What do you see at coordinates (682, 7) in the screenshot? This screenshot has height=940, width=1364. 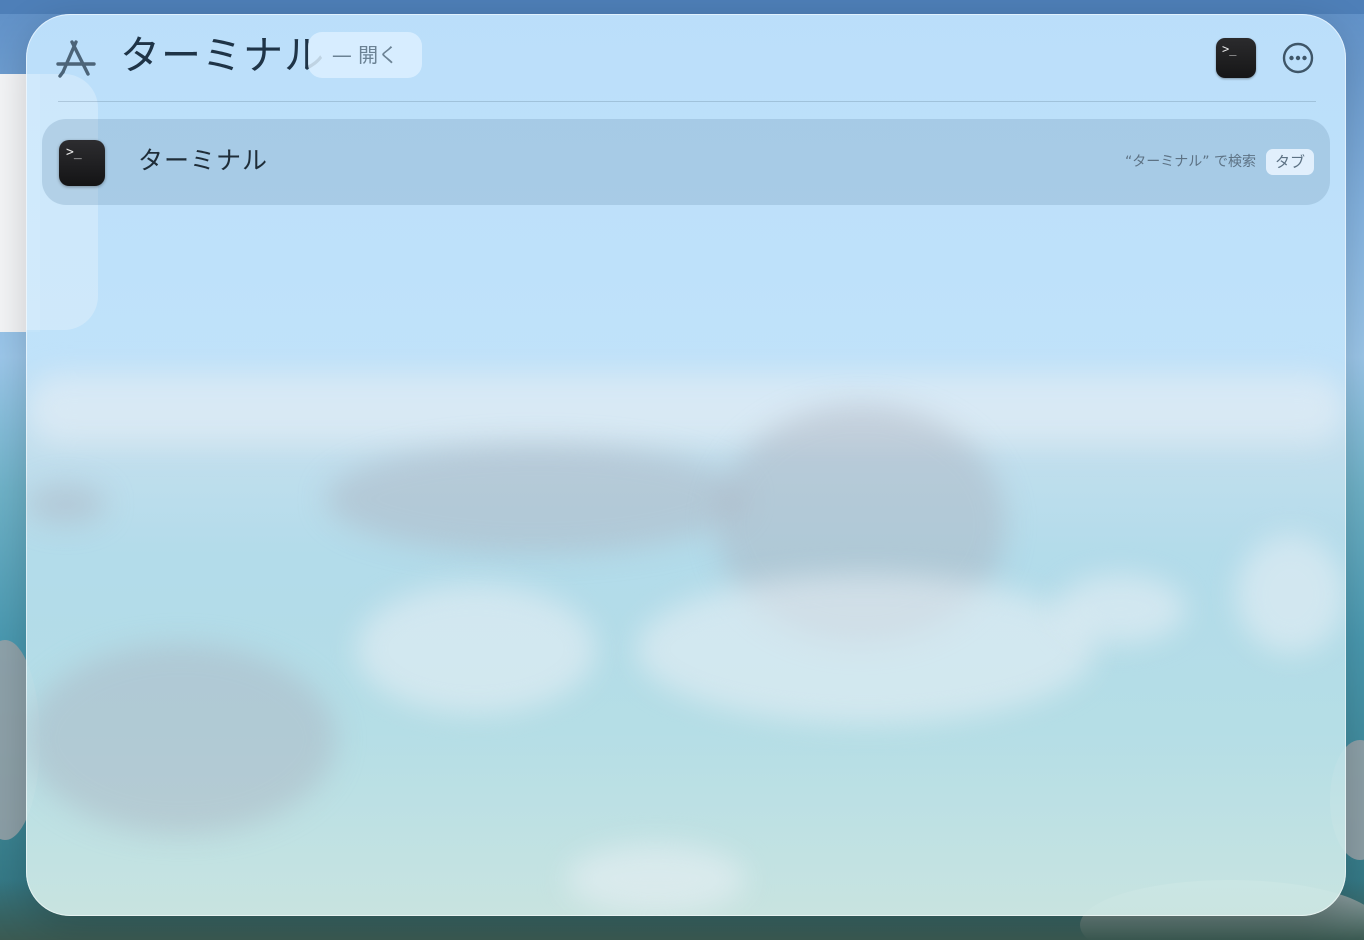 I see `desktop-window-strip` at bounding box center [682, 7].